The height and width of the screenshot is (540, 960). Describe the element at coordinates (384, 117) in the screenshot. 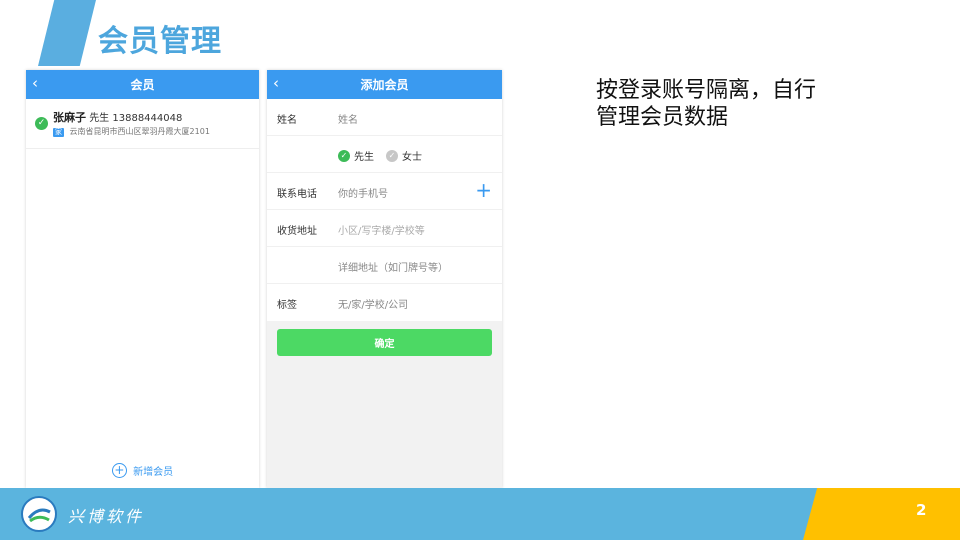

I see `name-row: 姓名 姓名` at that location.